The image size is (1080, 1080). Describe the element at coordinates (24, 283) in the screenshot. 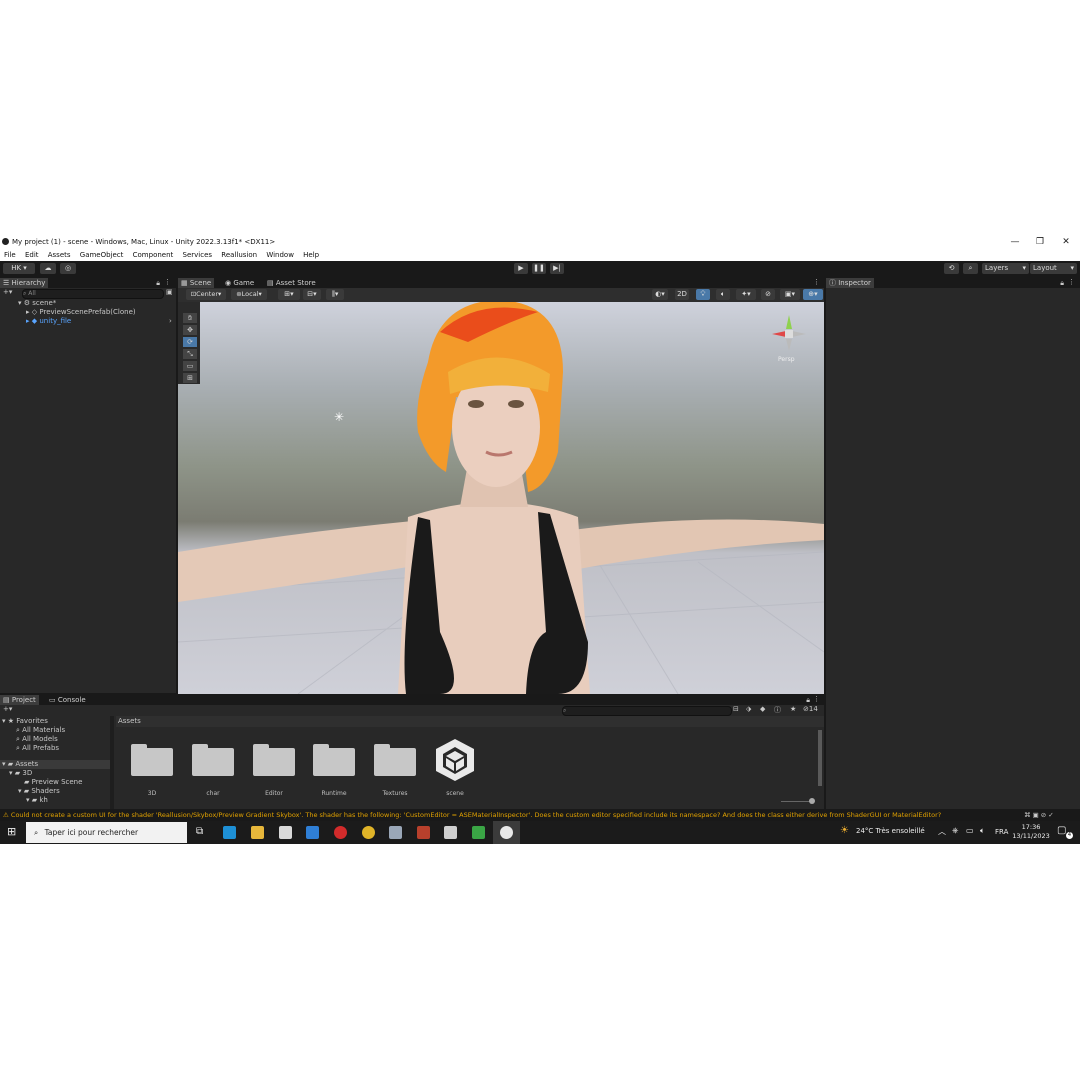

I see `tab-hierarchy: ☰ Hierarchy` at that location.